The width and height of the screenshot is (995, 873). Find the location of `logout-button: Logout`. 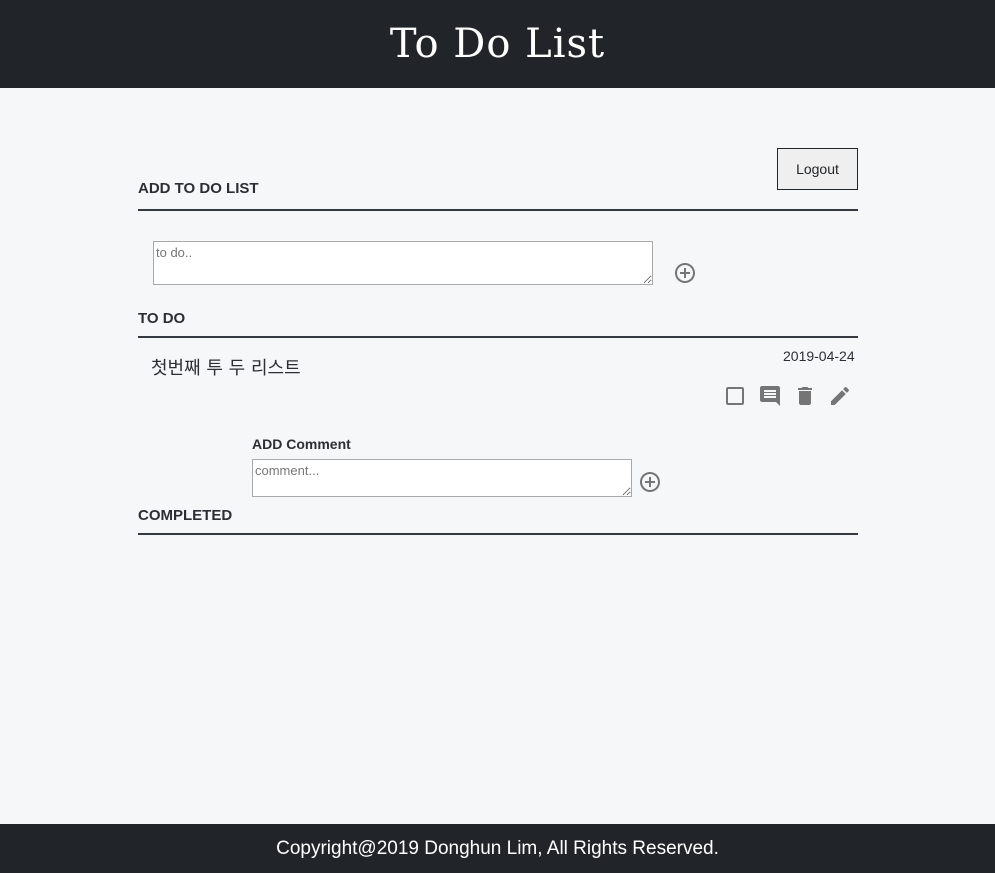

logout-button: Logout is located at coordinates (817, 169).